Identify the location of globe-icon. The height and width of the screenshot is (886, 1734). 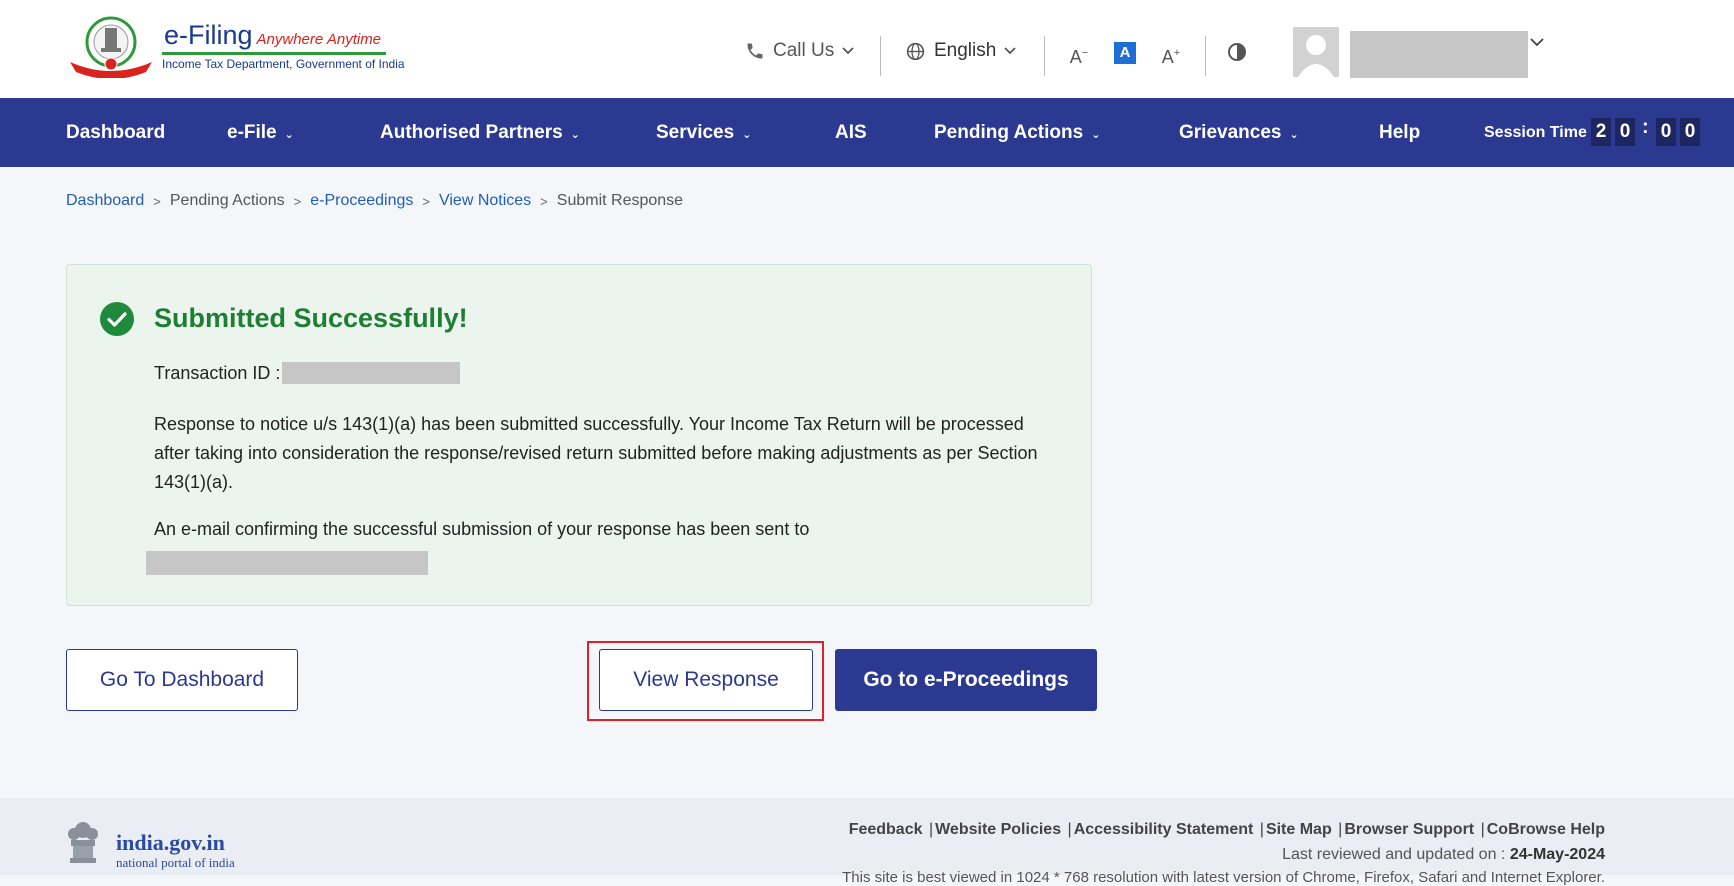
(915, 51).